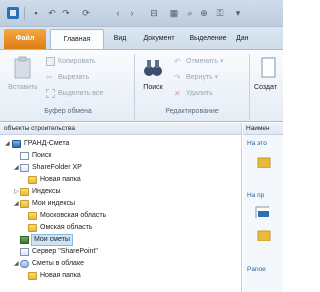 Image resolution: width=320 pixels, height=292 pixels. I want to click on name-column-header: Наимен, so click(263, 129).